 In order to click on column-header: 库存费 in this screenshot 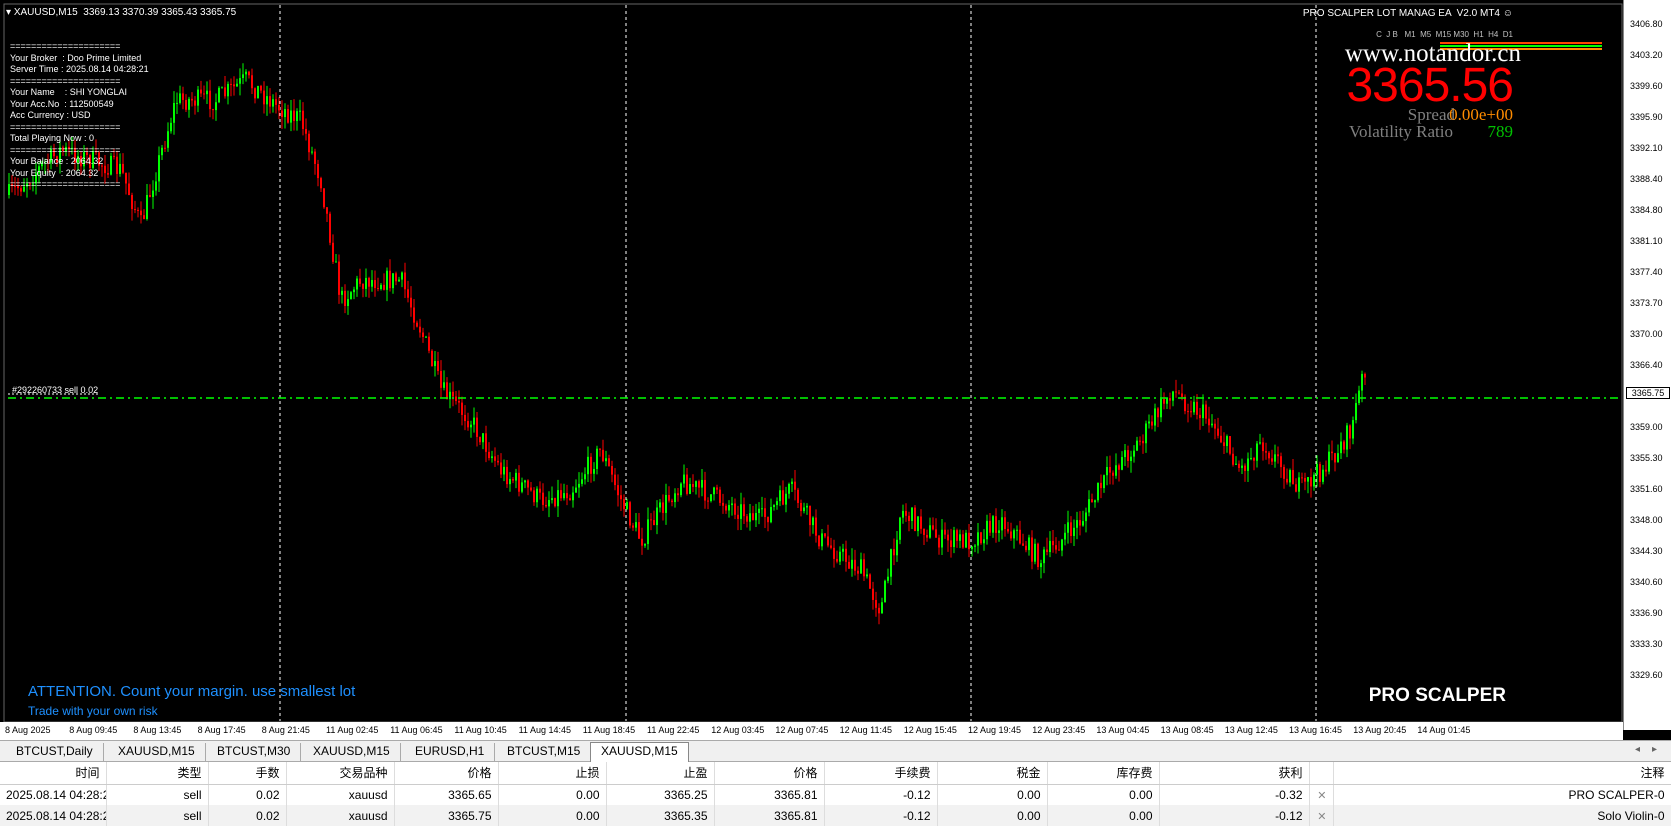, I will do `click(1103, 773)`.